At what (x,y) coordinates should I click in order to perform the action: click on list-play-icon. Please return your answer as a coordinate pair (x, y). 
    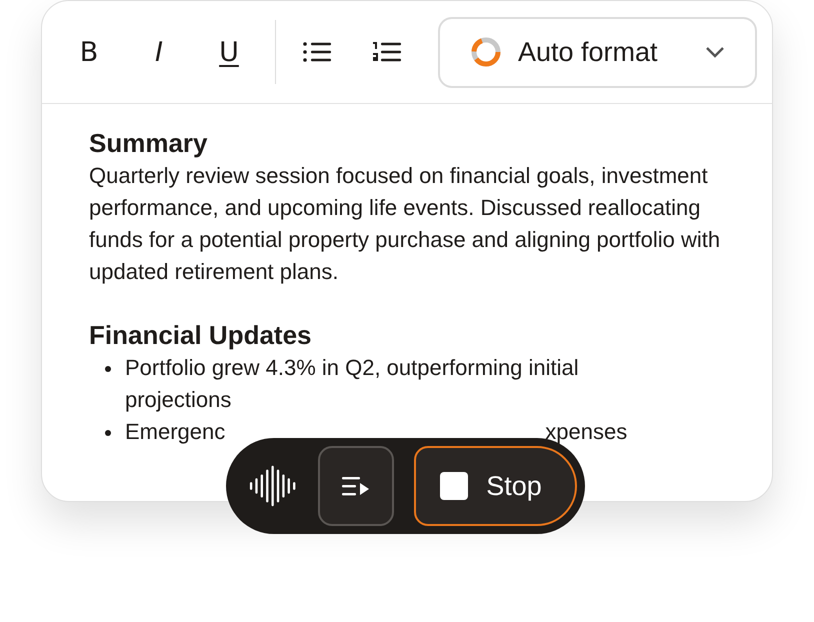
    Looking at the image, I should click on (356, 486).